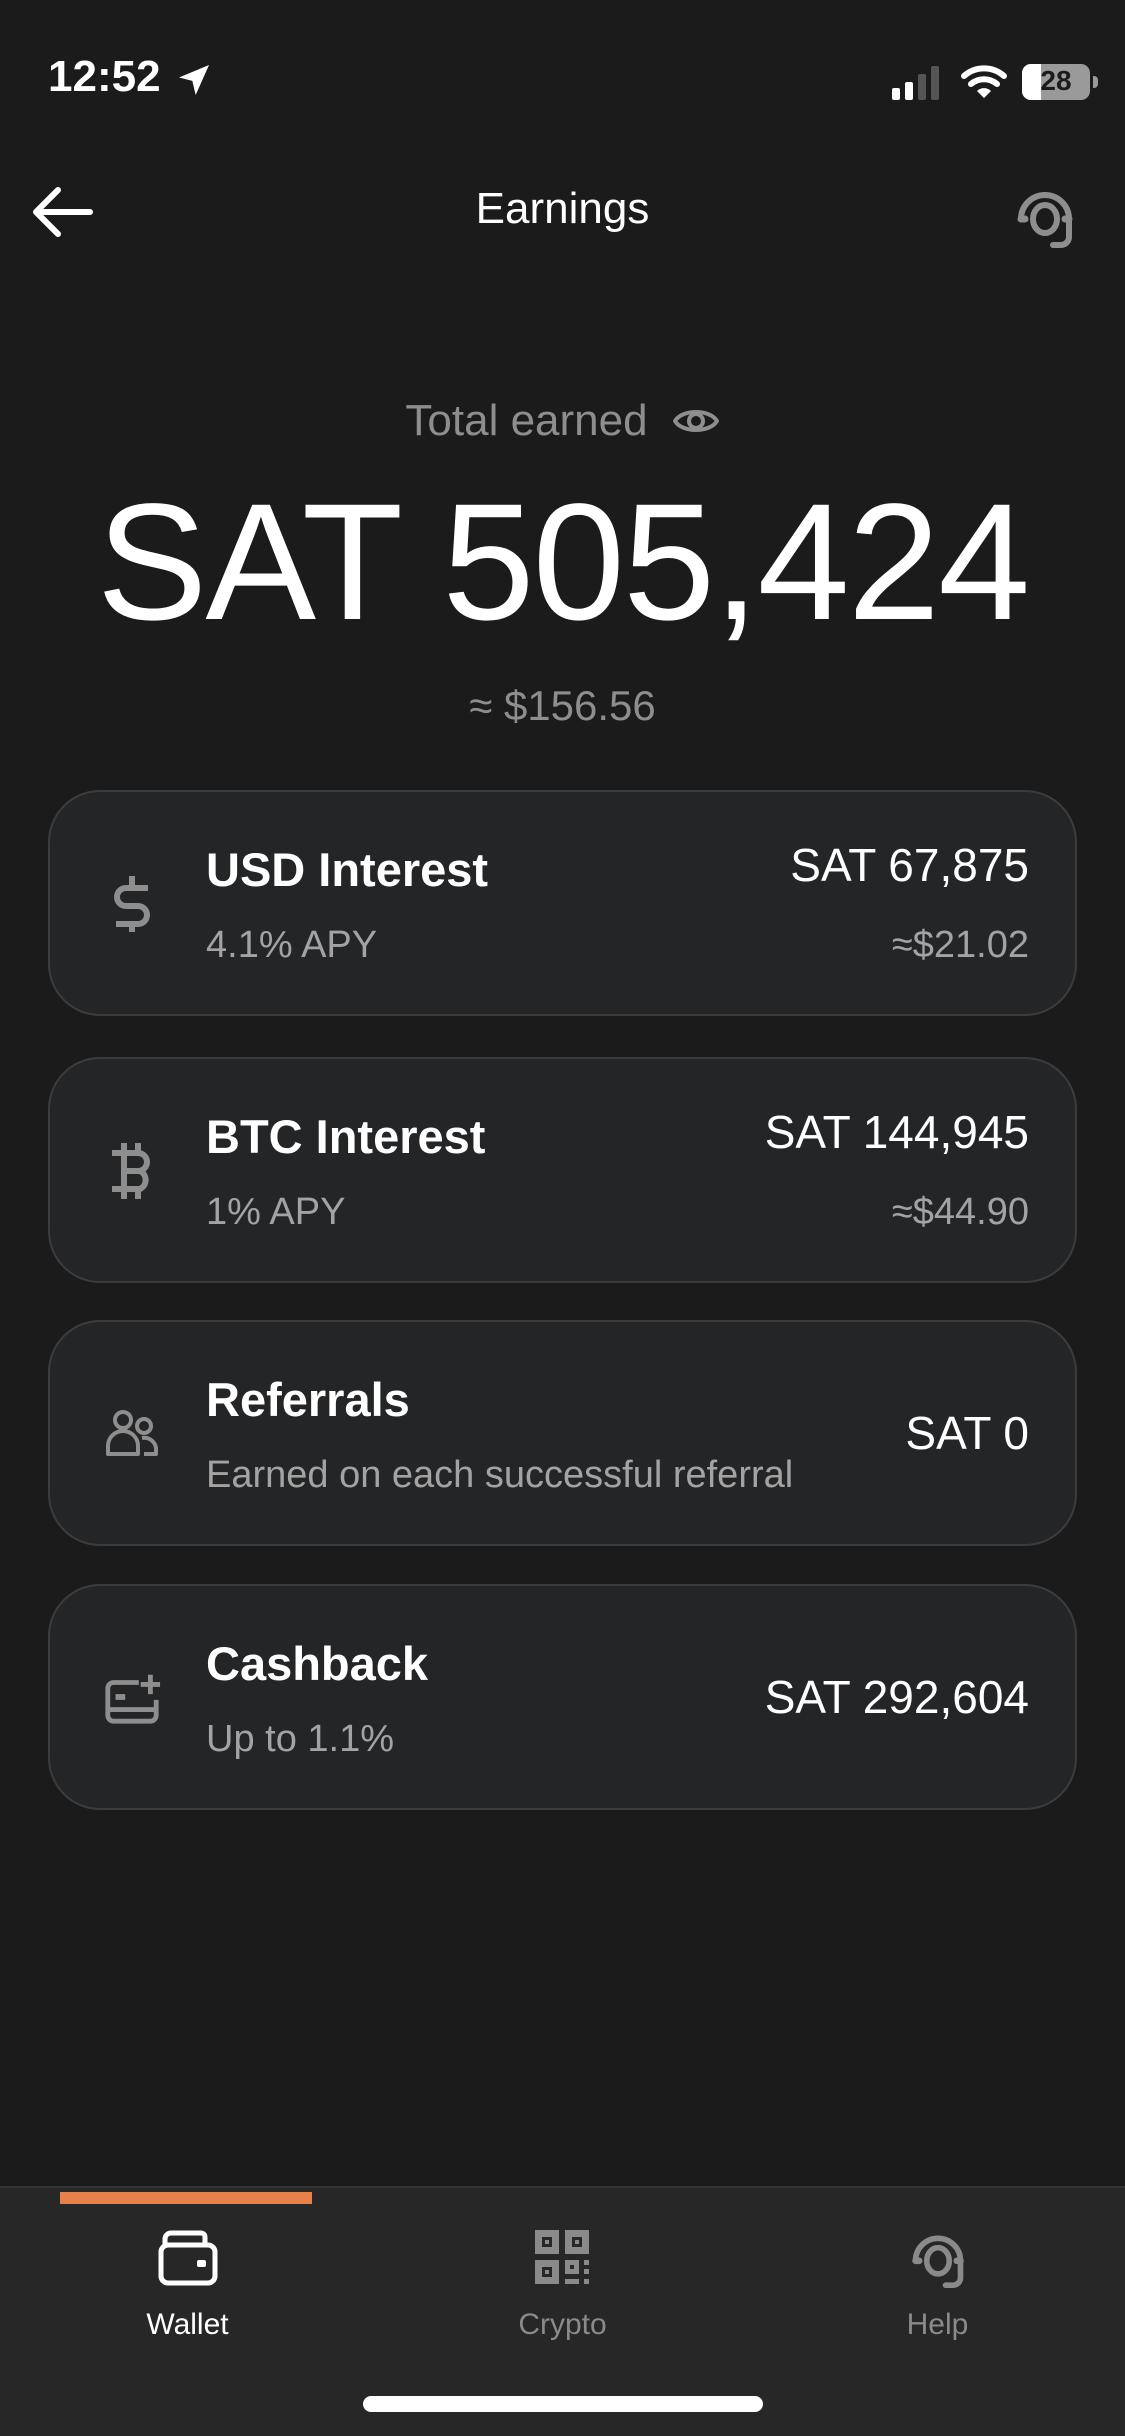  I want to click on tab-wallet: Wallet, so click(187, 2278).